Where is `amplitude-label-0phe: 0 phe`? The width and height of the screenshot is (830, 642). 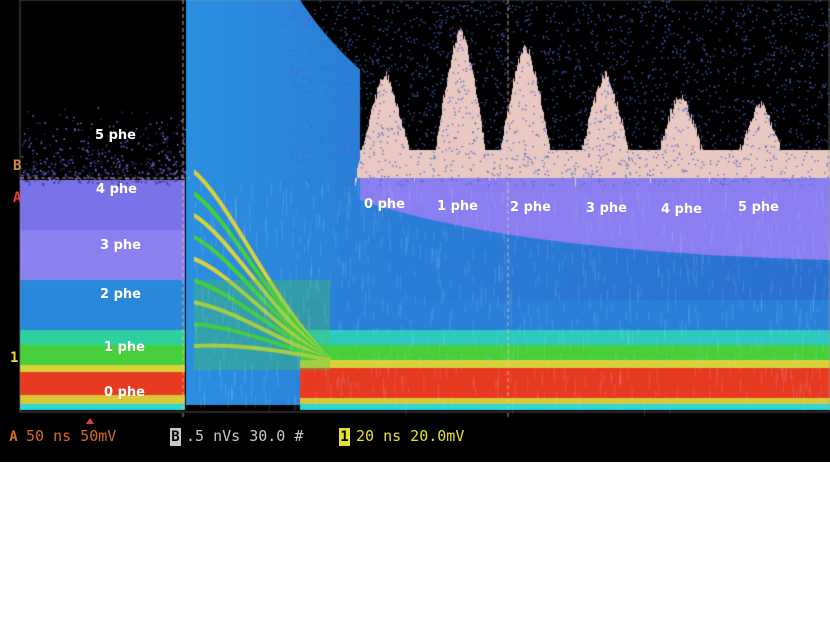 amplitude-label-0phe: 0 phe is located at coordinates (124, 392).